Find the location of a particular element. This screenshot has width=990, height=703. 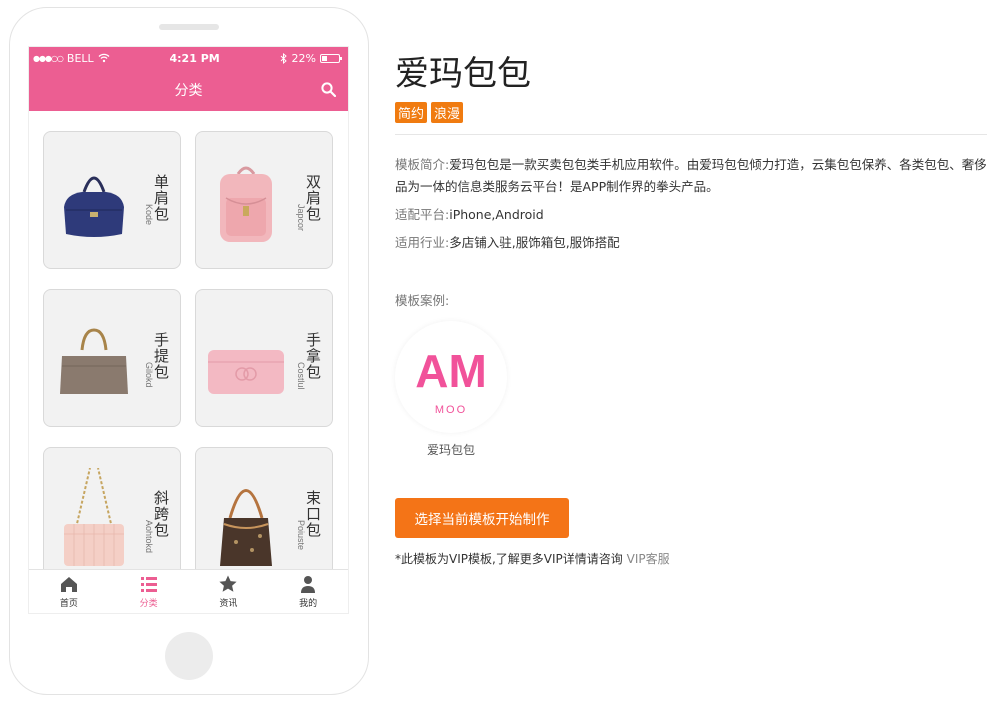

category-name: 双肩包 is located at coordinates (313, 198).